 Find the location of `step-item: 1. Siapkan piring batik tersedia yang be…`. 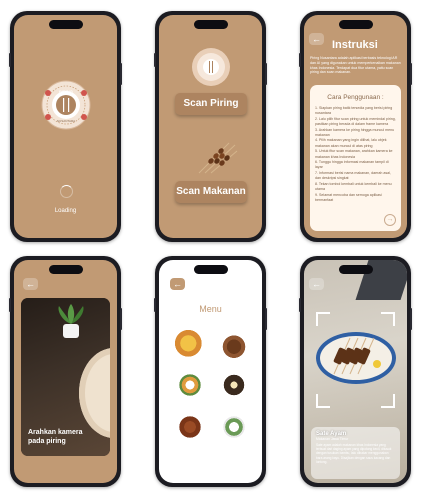

step-item: 1. Siapkan piring batik tersedia yang be… is located at coordinates (354, 111).